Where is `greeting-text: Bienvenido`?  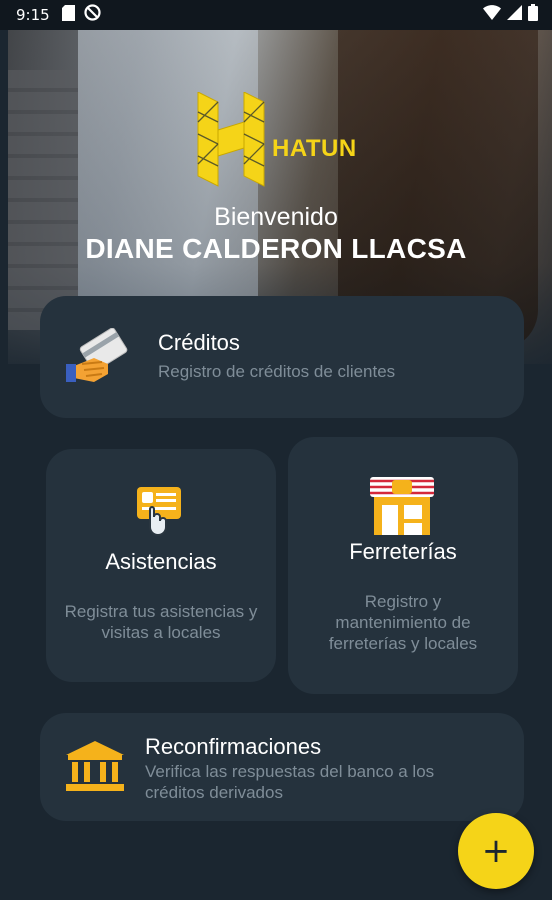
greeting-text: Bienvenido is located at coordinates (276, 217).